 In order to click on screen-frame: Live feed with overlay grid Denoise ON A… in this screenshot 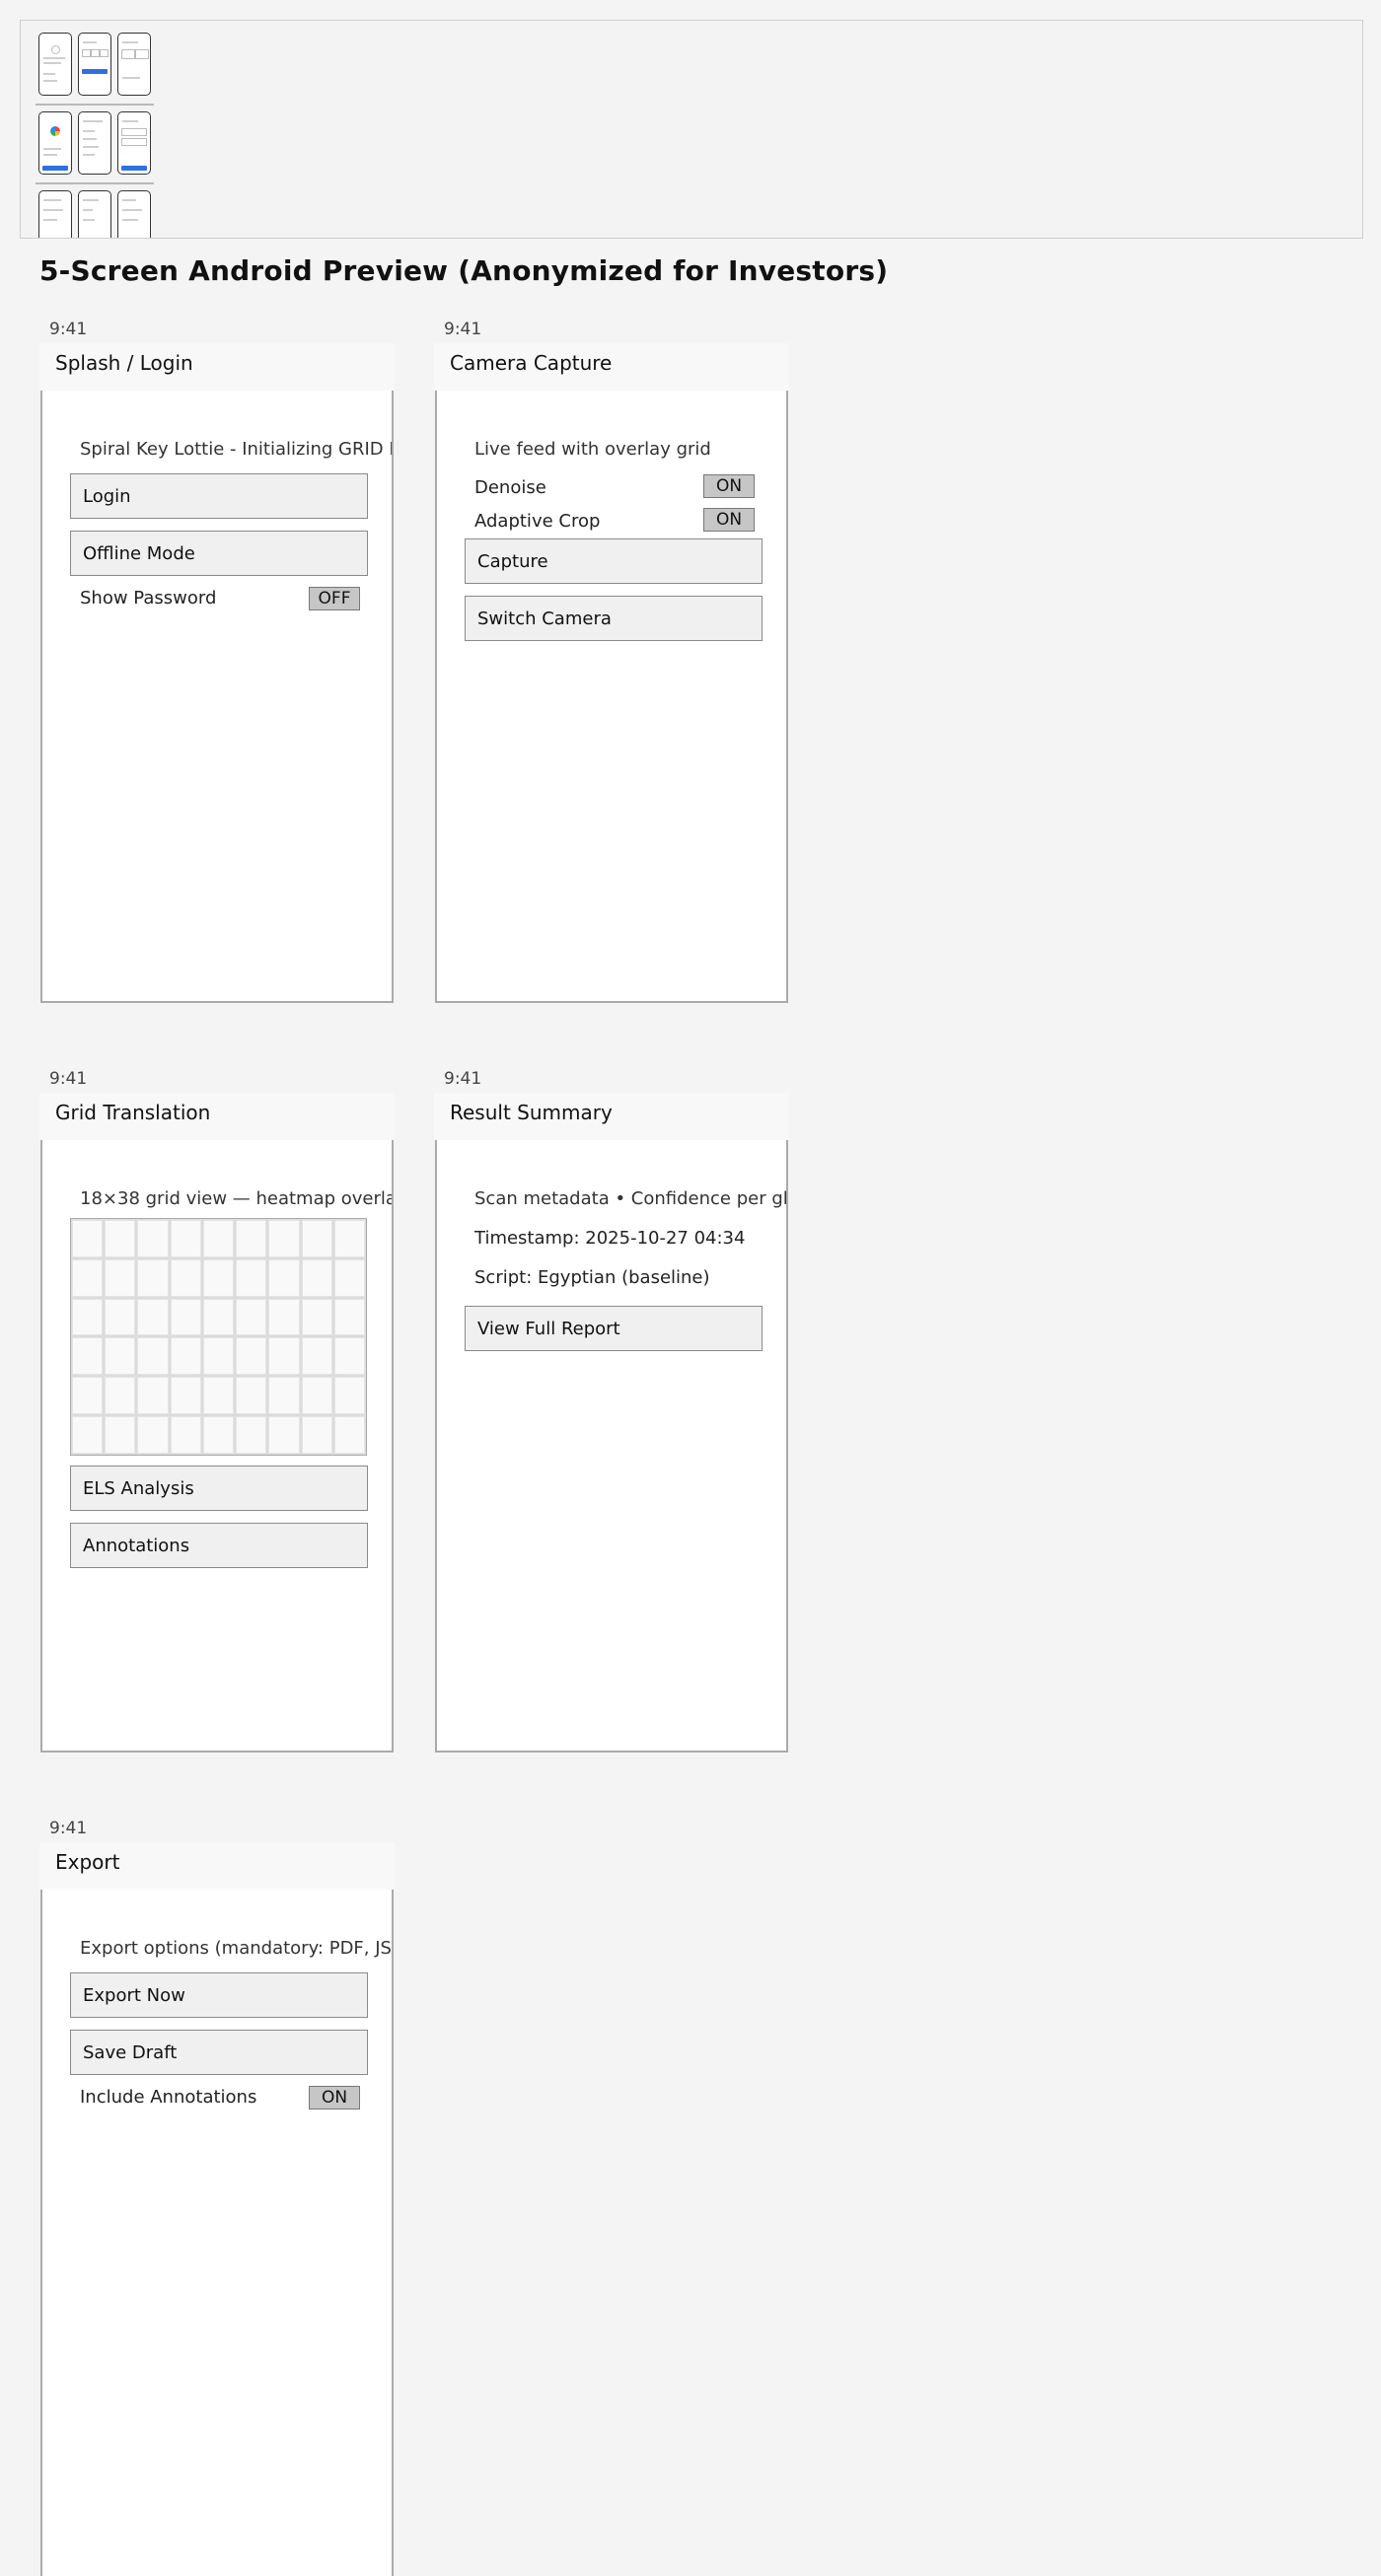, I will do `click(612, 685)`.